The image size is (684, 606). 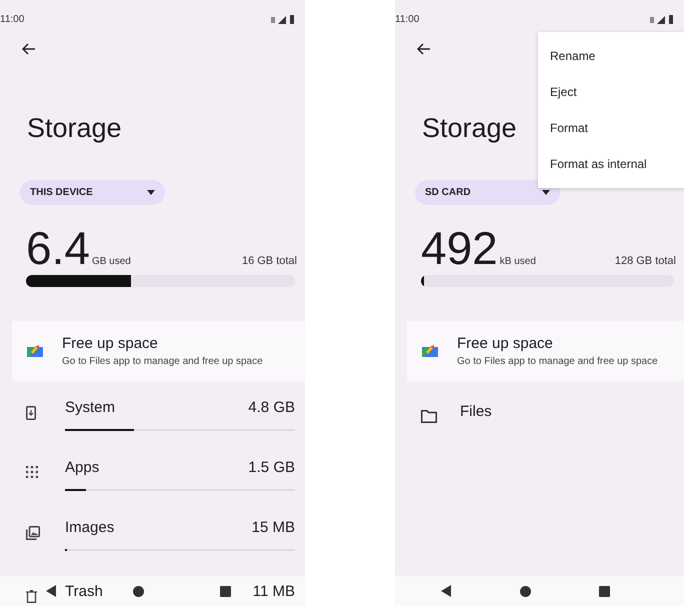 What do you see at coordinates (112, 261) in the screenshot?
I see `used-unit: GB used` at bounding box center [112, 261].